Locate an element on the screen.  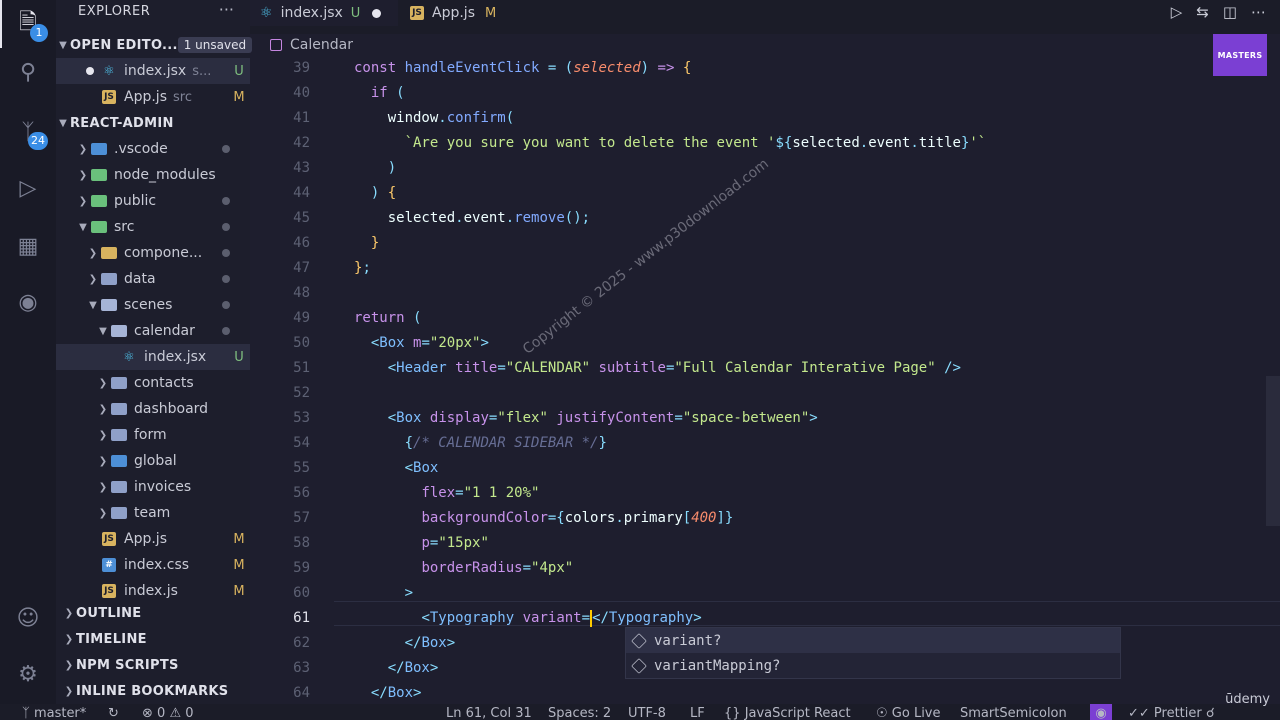
folder-global-icon is located at coordinates (119, 461).